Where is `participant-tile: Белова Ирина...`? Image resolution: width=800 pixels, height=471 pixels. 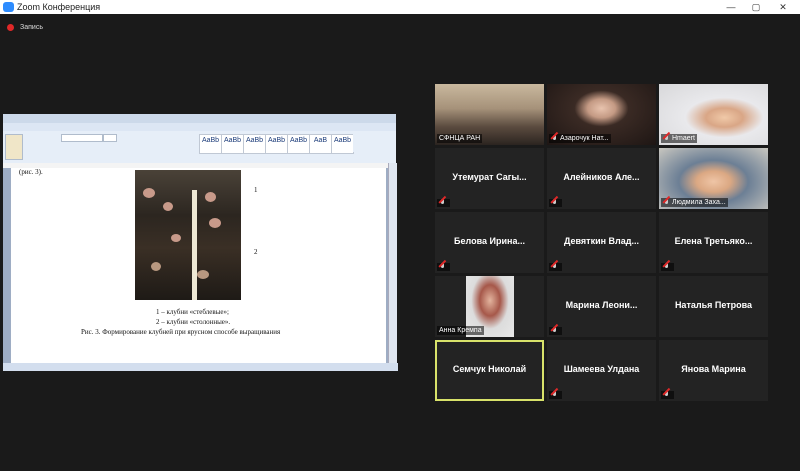 participant-tile: Белова Ирина... is located at coordinates (489, 242).